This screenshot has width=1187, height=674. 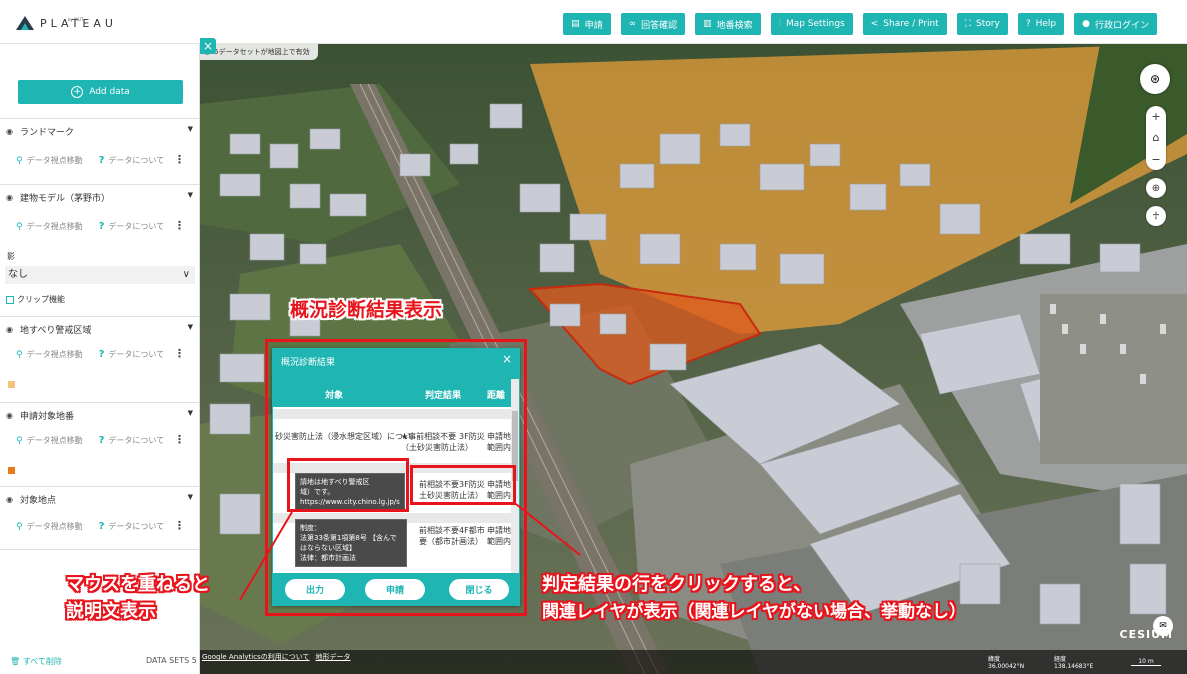 I want to click on output-button: 出力, so click(x=315, y=589).